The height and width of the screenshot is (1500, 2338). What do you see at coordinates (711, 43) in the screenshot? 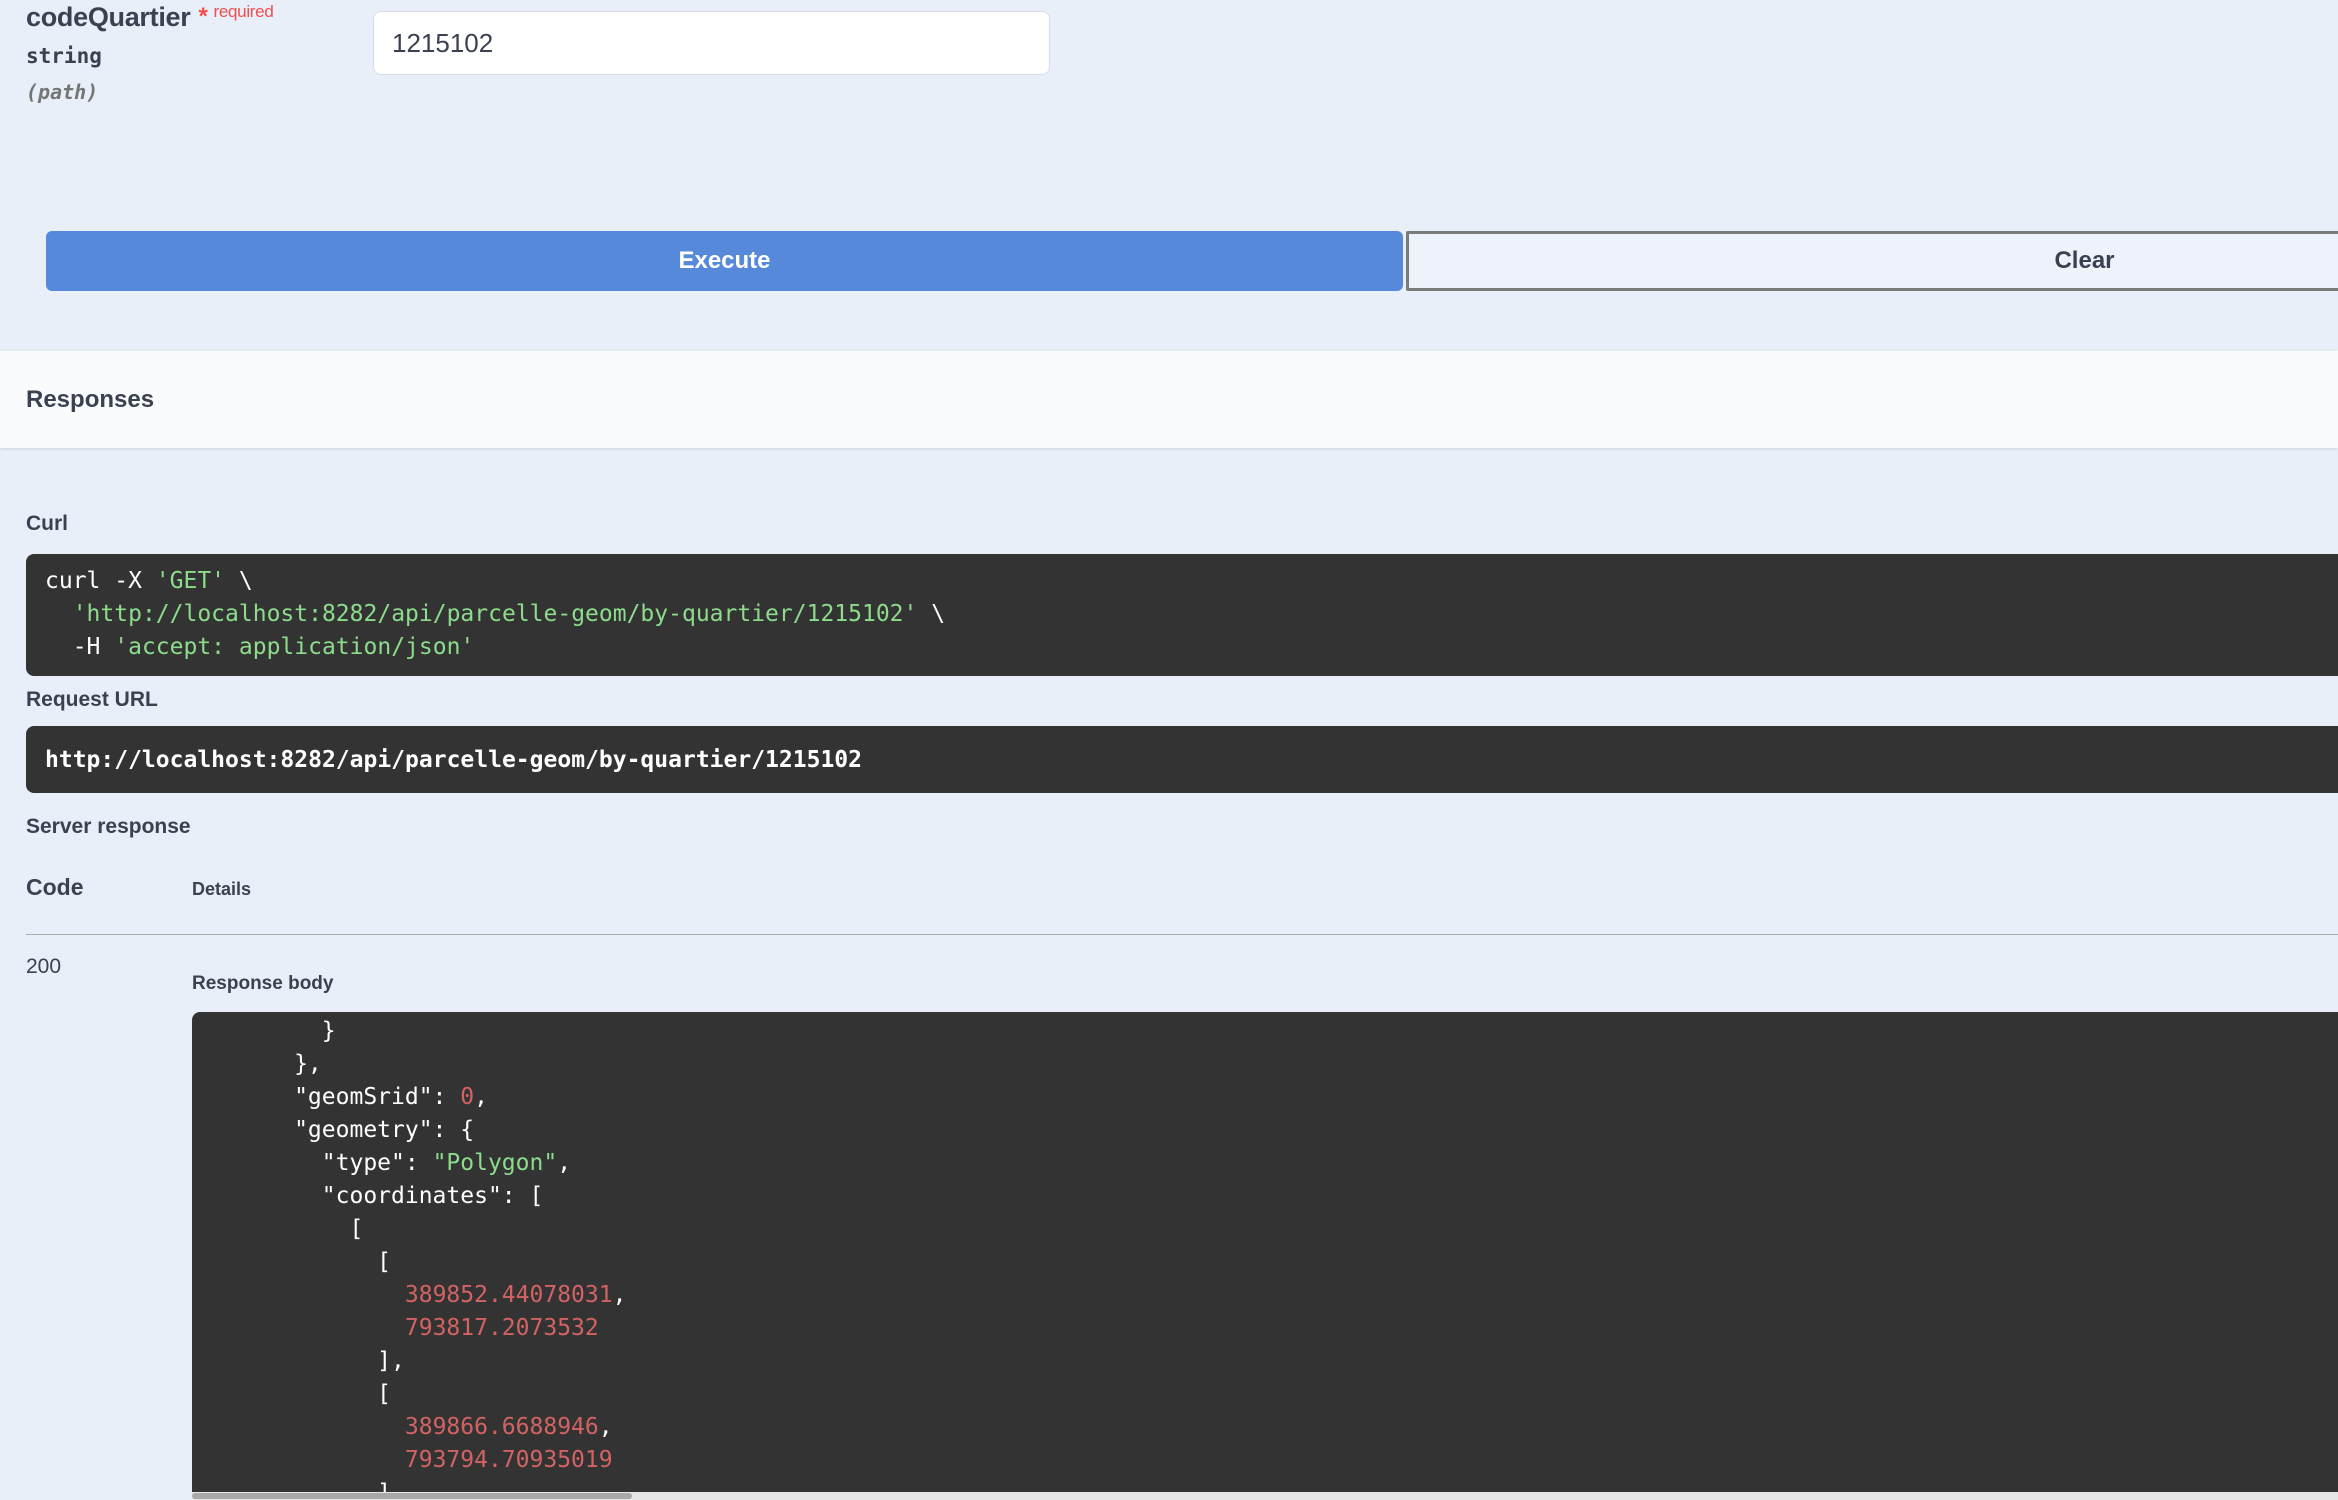
I see `parameter-value-input` at bounding box center [711, 43].